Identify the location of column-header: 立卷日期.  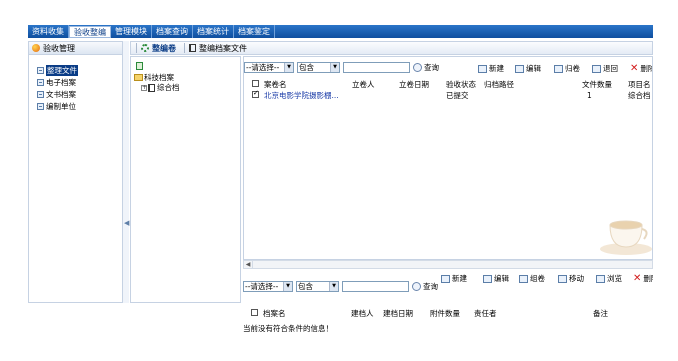
(414, 84).